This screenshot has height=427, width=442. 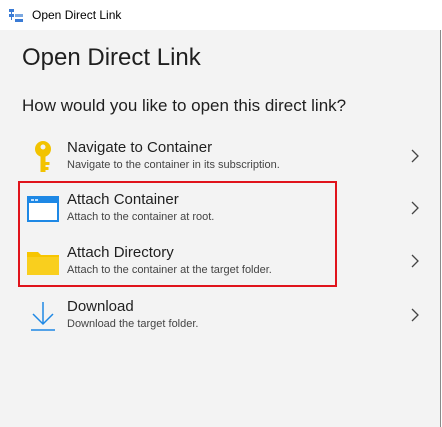 I want to click on download-icon, so click(x=43, y=316).